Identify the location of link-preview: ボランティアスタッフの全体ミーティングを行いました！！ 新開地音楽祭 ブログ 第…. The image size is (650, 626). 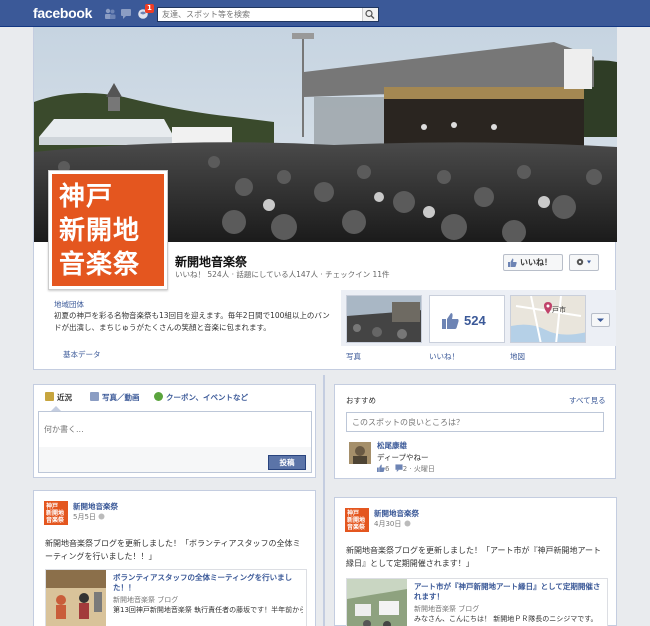
(176, 597).